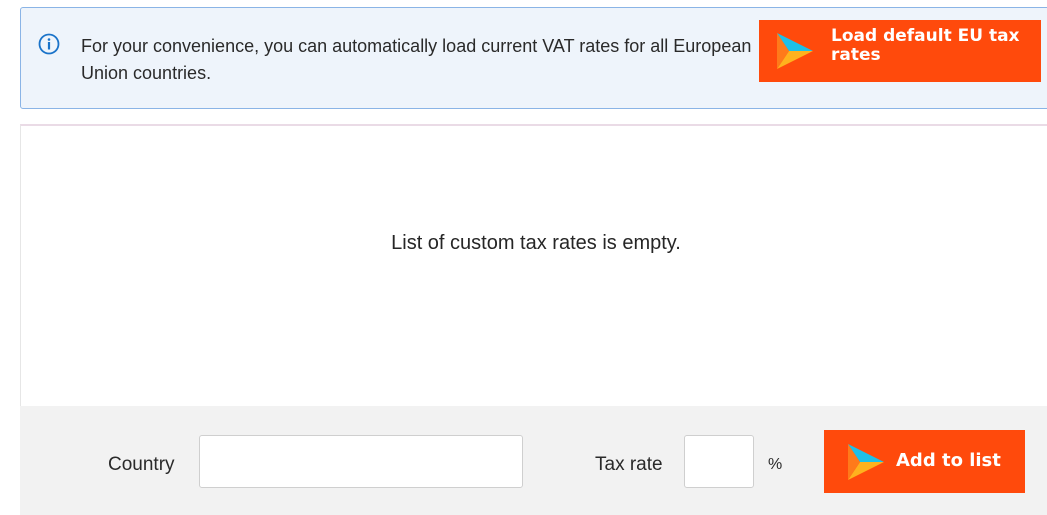 This screenshot has width=1047, height=515. Describe the element at coordinates (948, 460) in the screenshot. I see `add-button-label: Add to list` at that location.